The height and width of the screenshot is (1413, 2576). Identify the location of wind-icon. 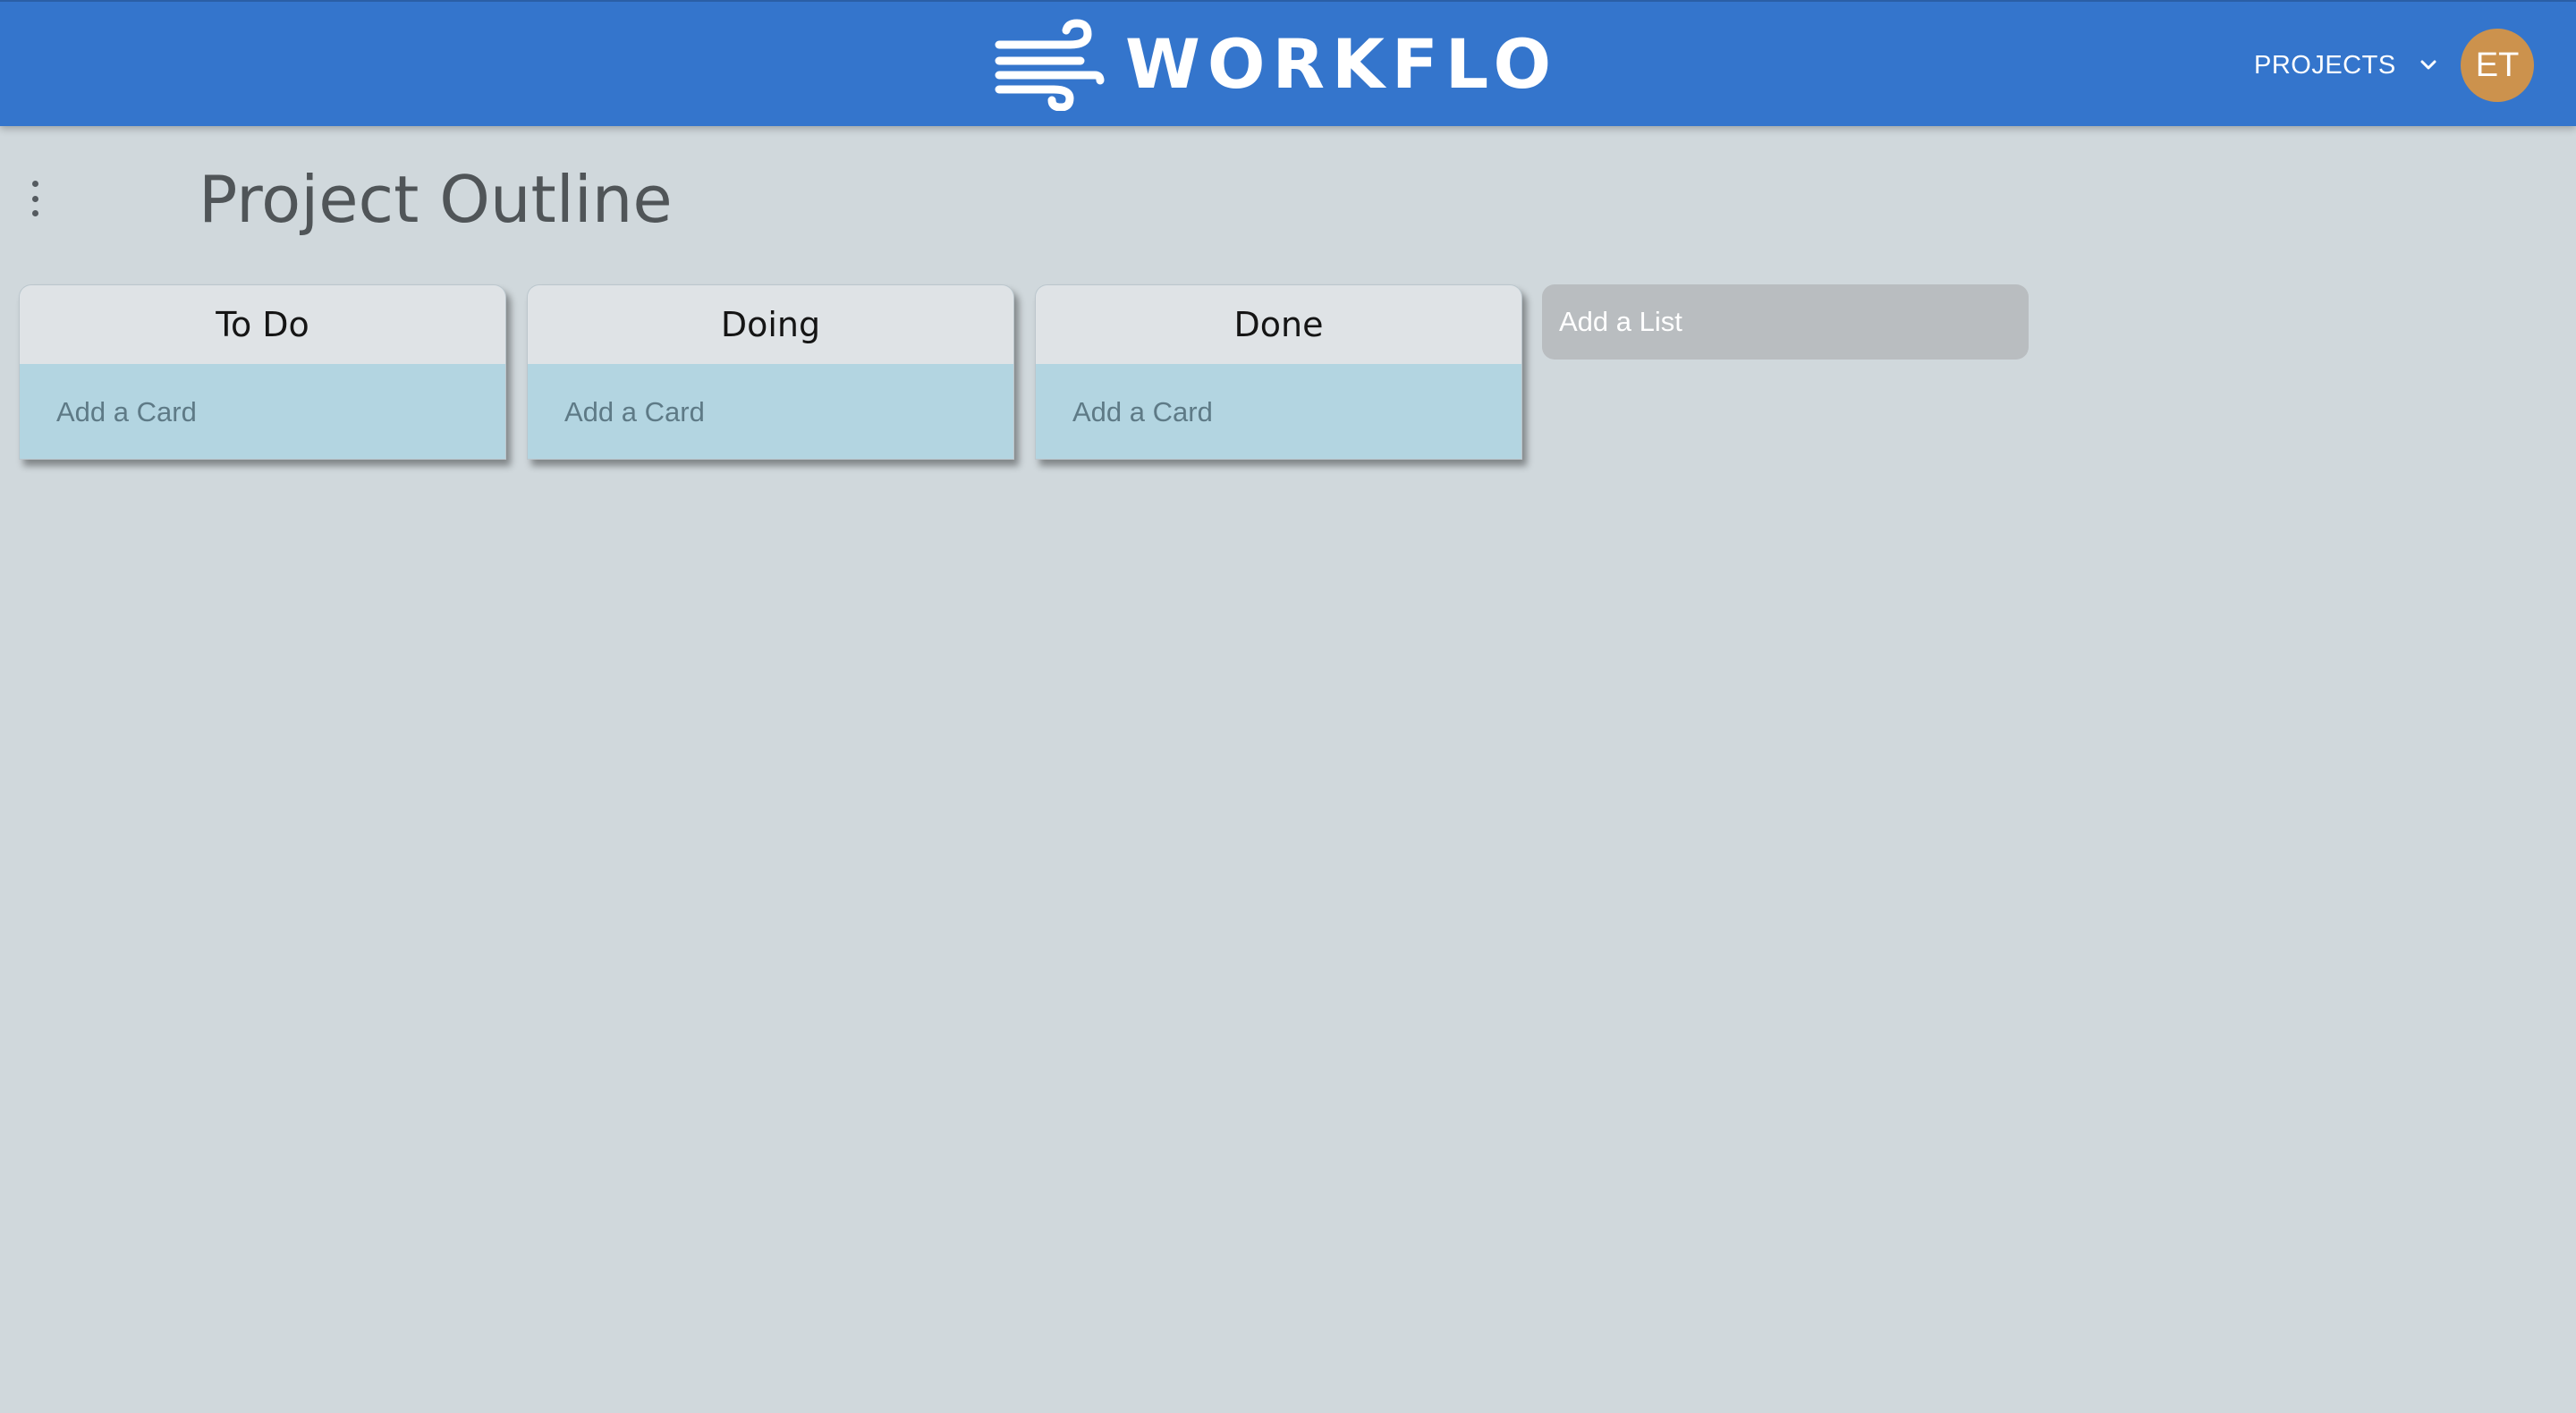
(1050, 65).